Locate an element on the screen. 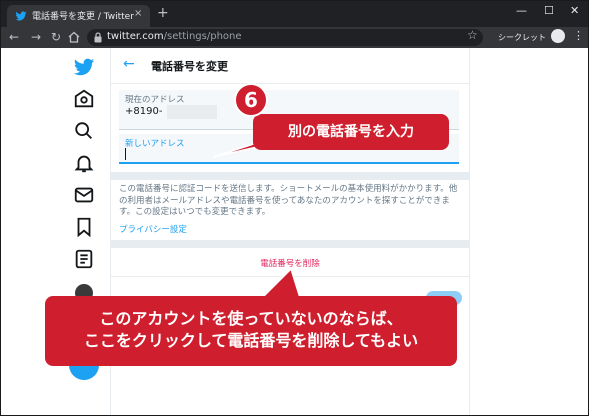 The height and width of the screenshot is (416, 589). reload-icon: ↻ is located at coordinates (56, 37).